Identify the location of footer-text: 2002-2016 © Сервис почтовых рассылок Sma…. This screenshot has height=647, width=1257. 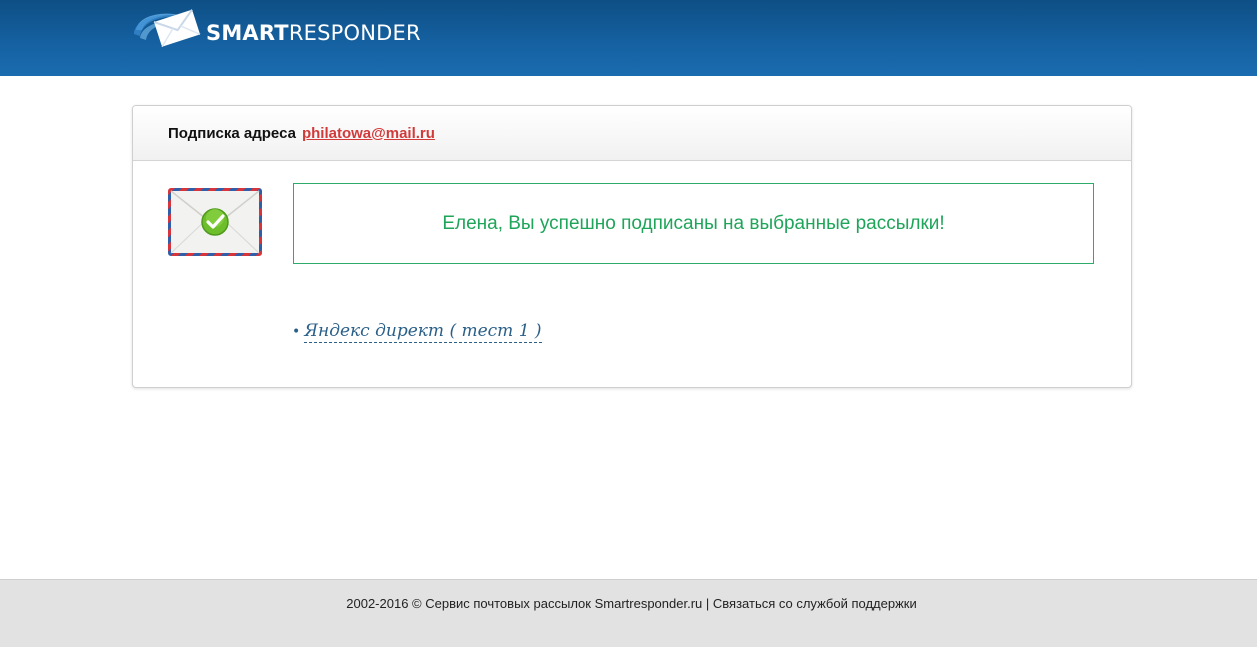
(628, 603).